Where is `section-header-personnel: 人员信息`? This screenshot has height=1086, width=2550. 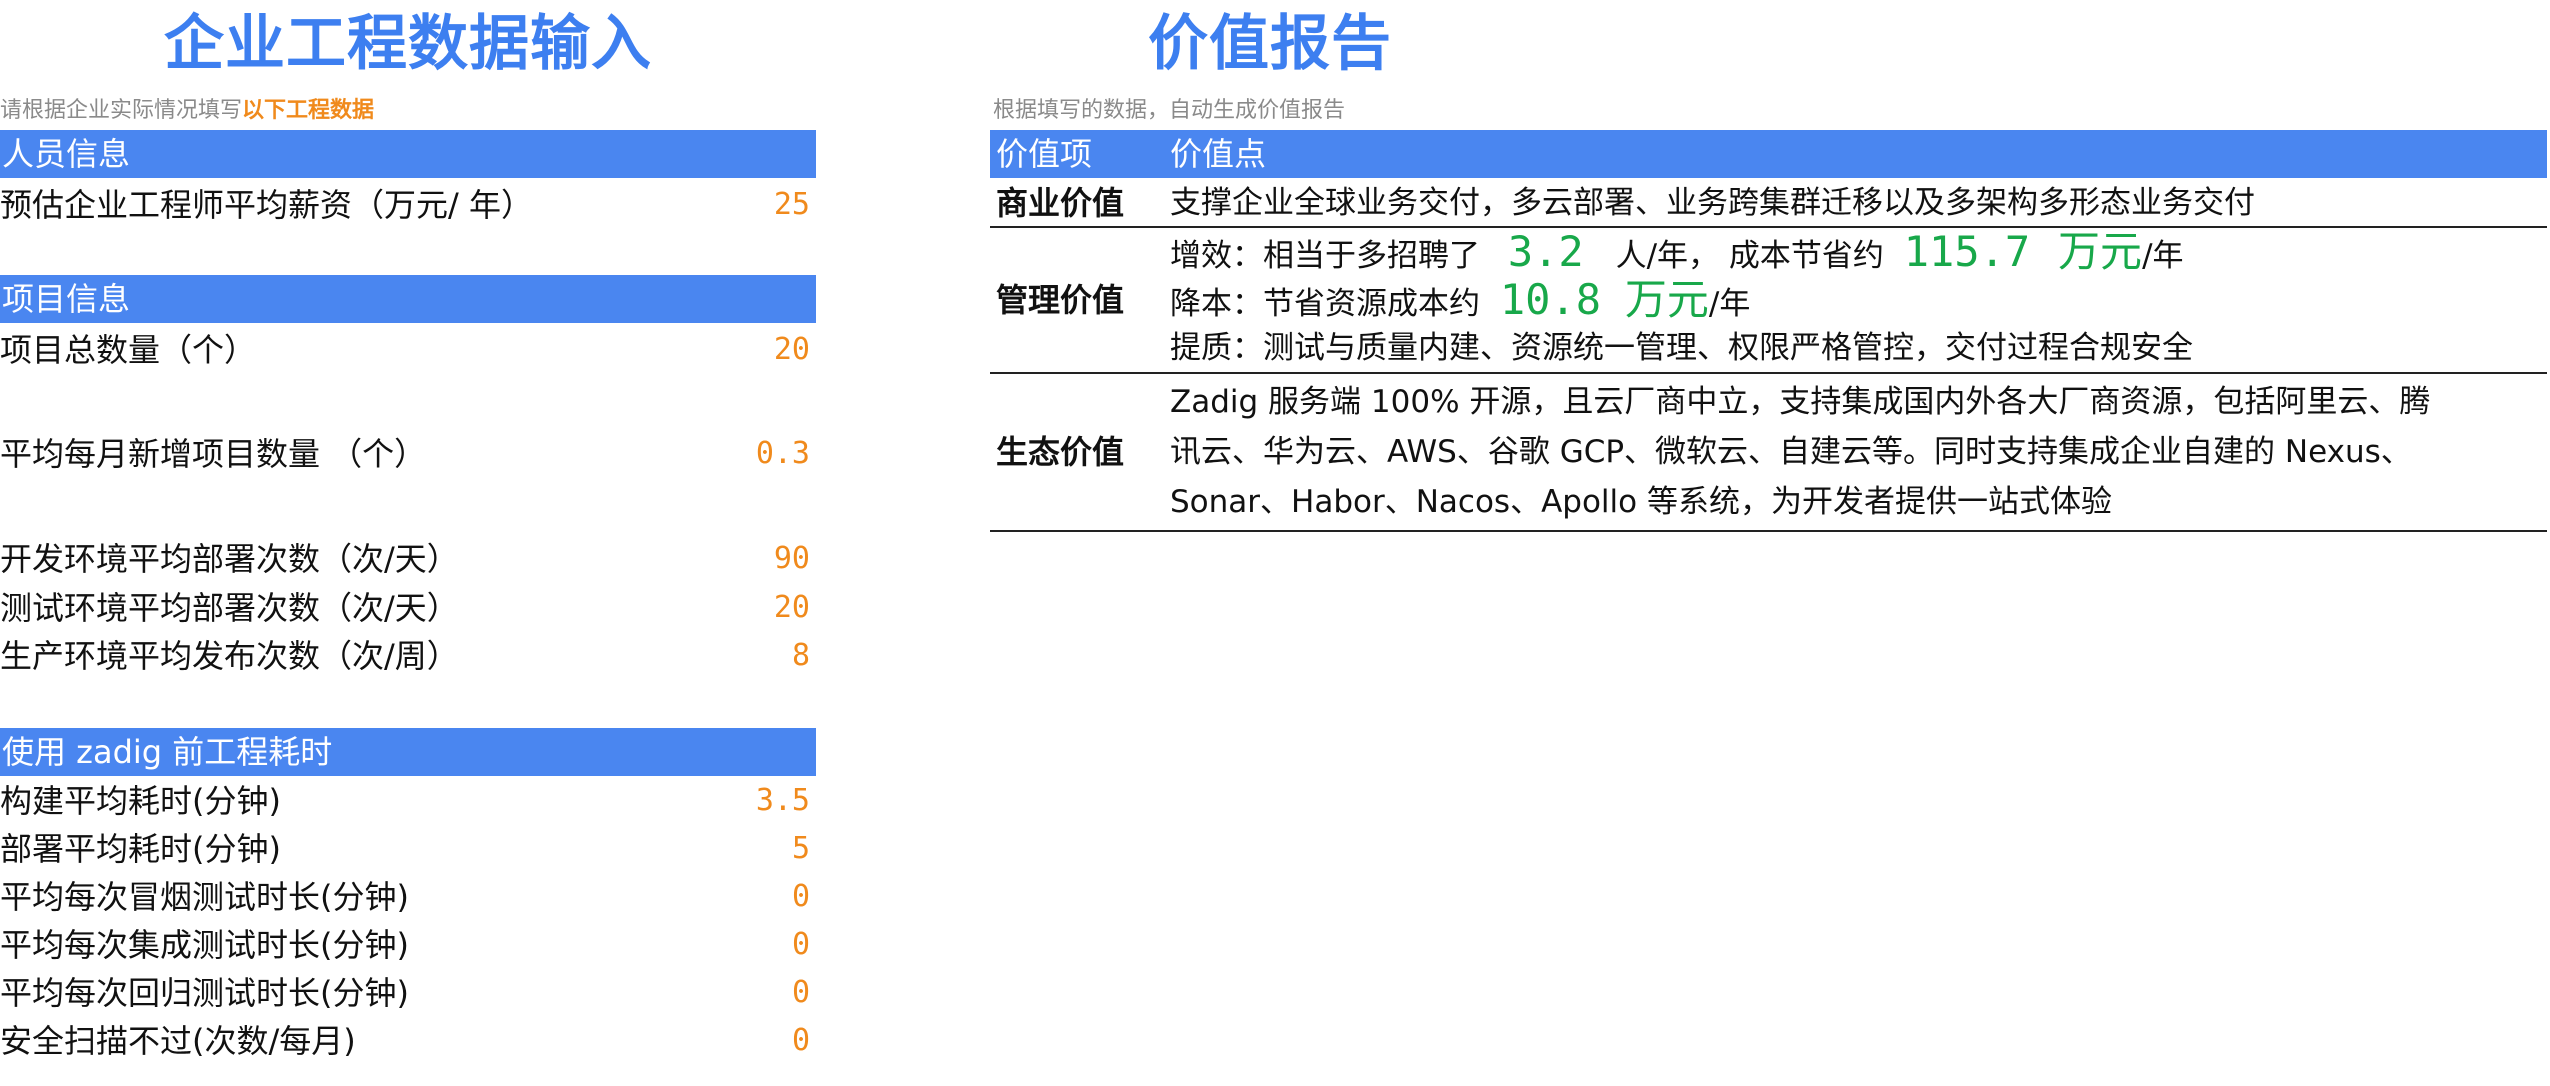
section-header-personnel: 人员信息 is located at coordinates (408, 154).